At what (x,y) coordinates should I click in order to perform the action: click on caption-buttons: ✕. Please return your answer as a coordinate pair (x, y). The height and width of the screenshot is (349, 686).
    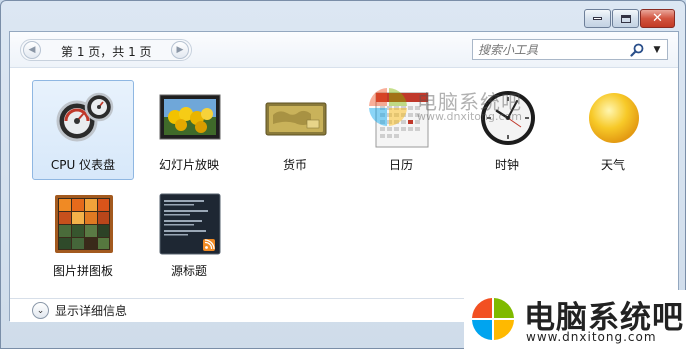
    Looking at the image, I should click on (629, 18).